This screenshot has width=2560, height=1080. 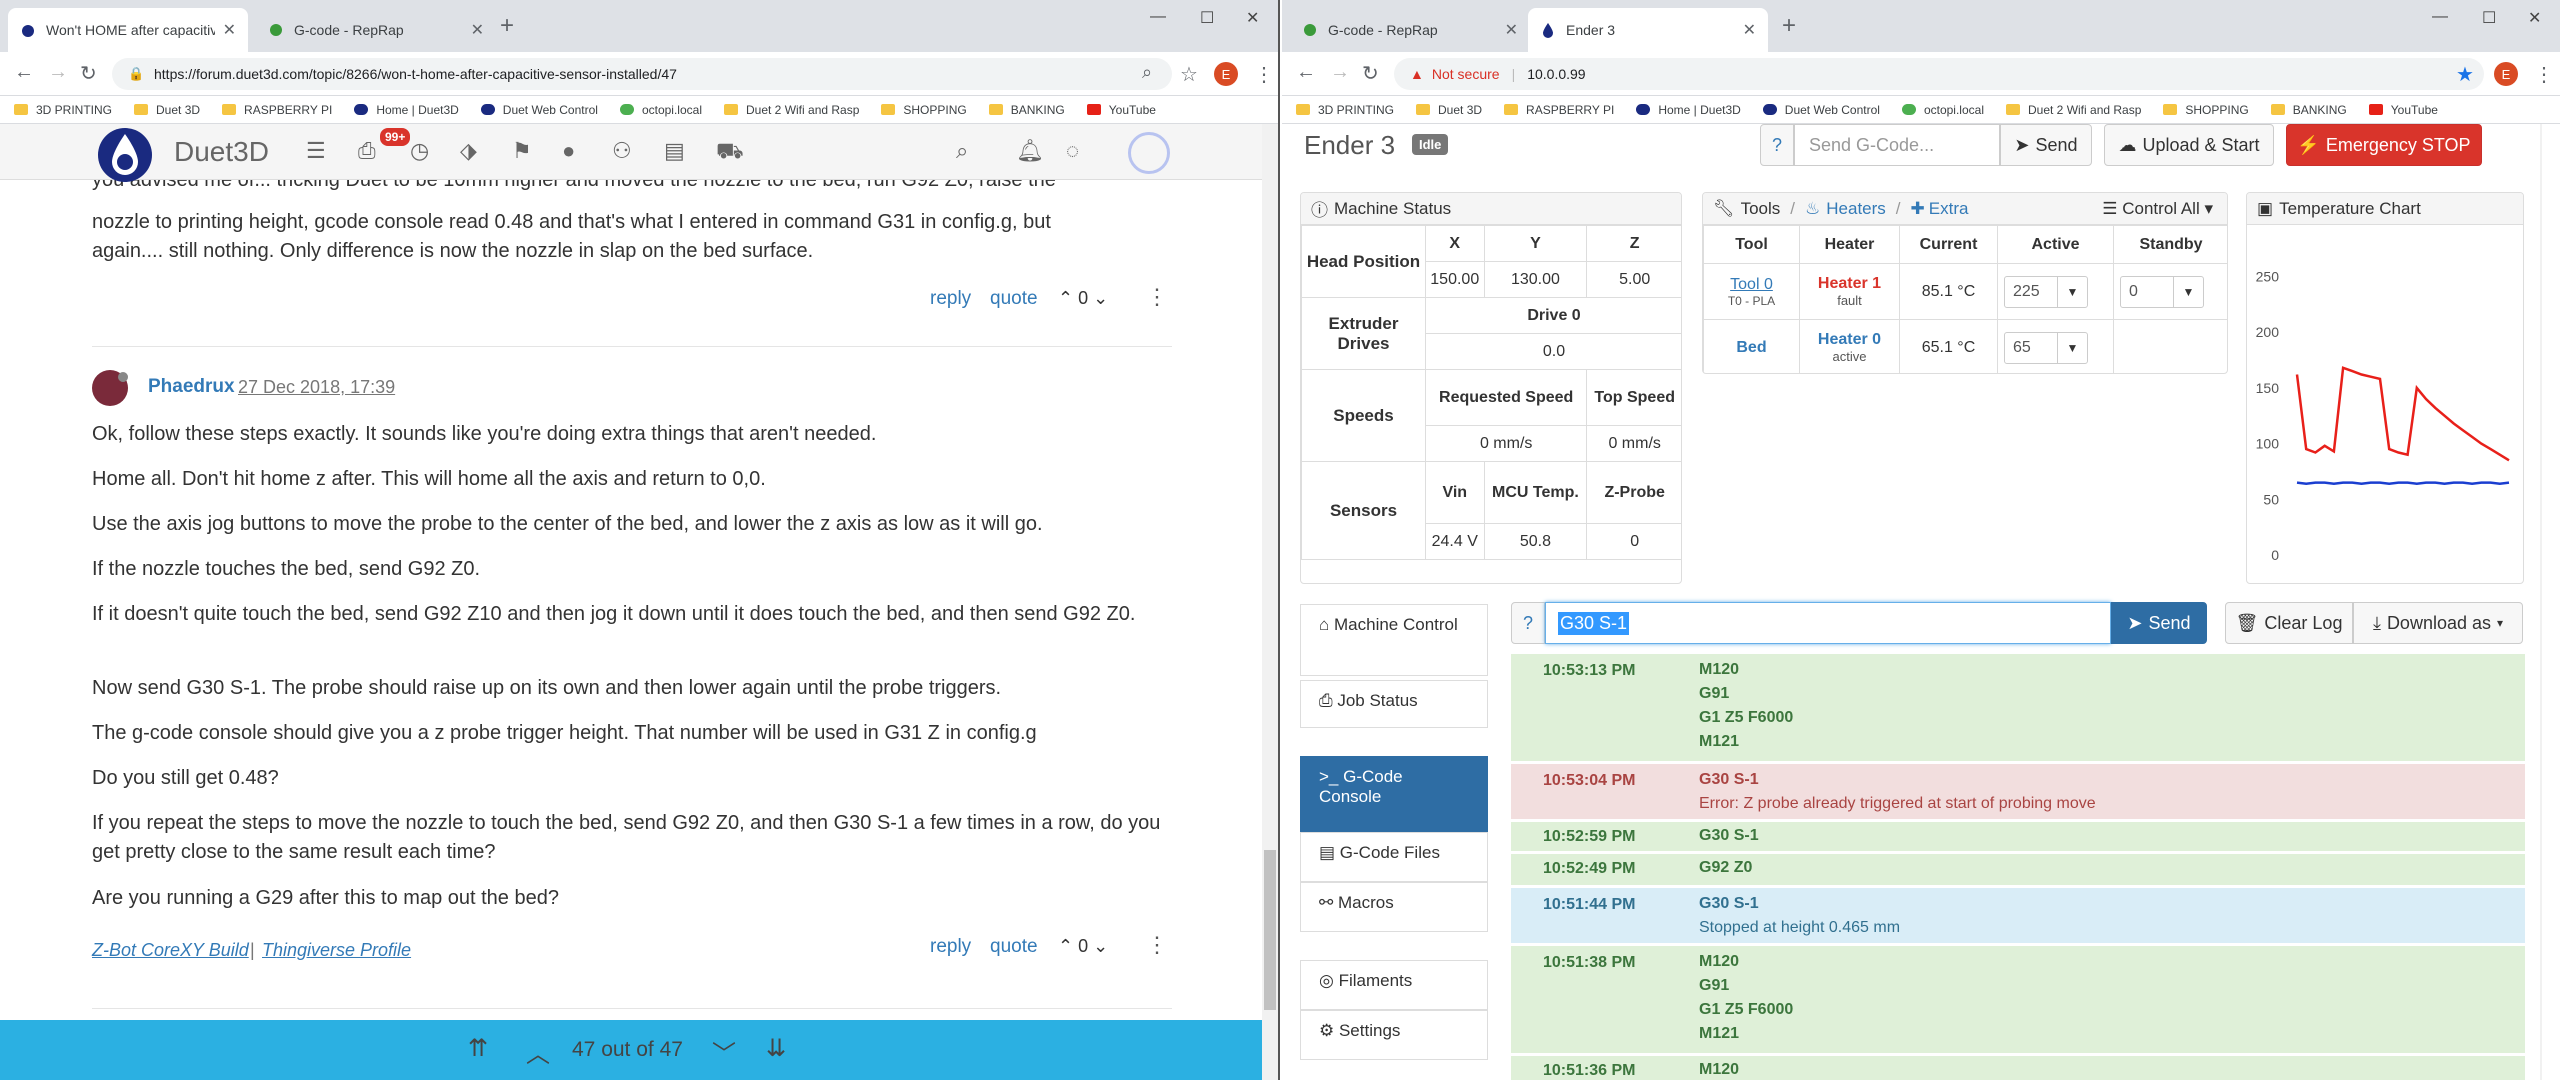 What do you see at coordinates (128, 30) in the screenshot?
I see `tab-forum: Won't HOME after capacitive sen ✕` at bounding box center [128, 30].